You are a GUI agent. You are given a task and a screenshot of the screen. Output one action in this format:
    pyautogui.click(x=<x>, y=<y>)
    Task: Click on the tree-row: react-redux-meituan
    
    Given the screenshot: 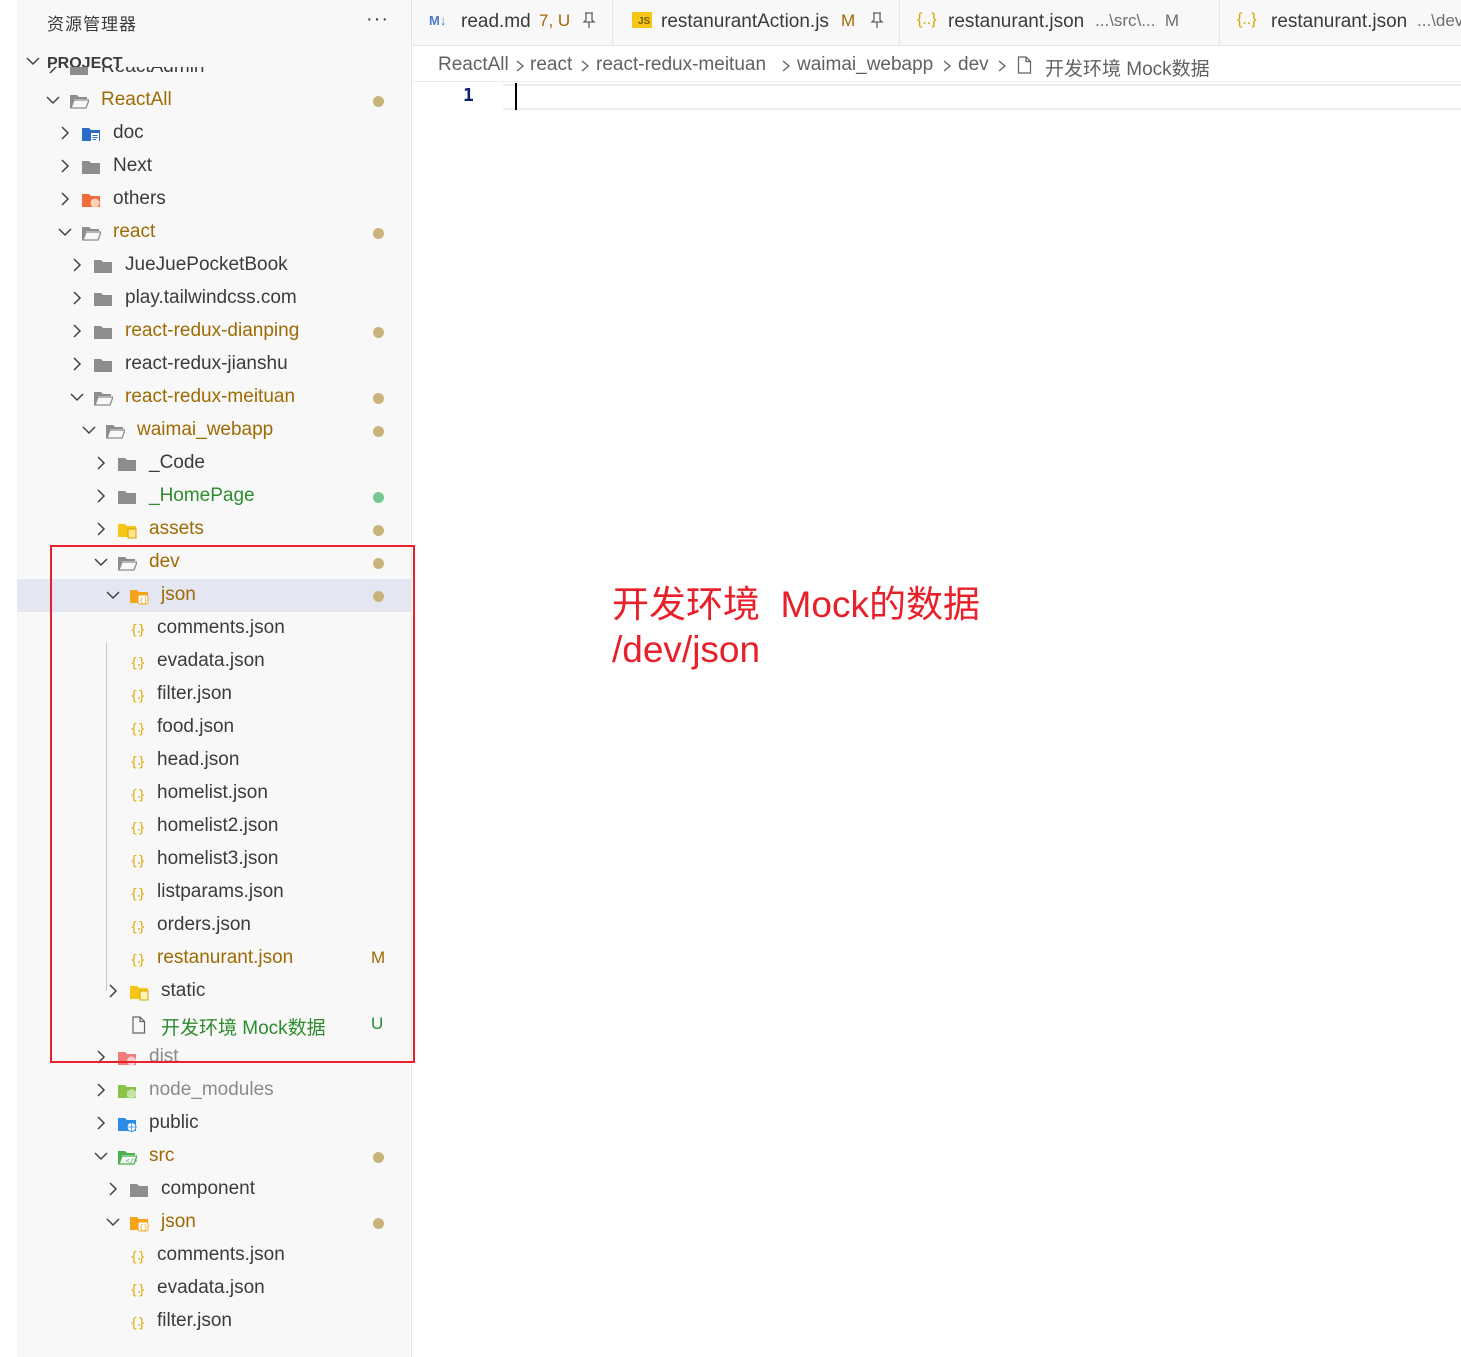 What is the action you would take?
    pyautogui.click(x=214, y=397)
    